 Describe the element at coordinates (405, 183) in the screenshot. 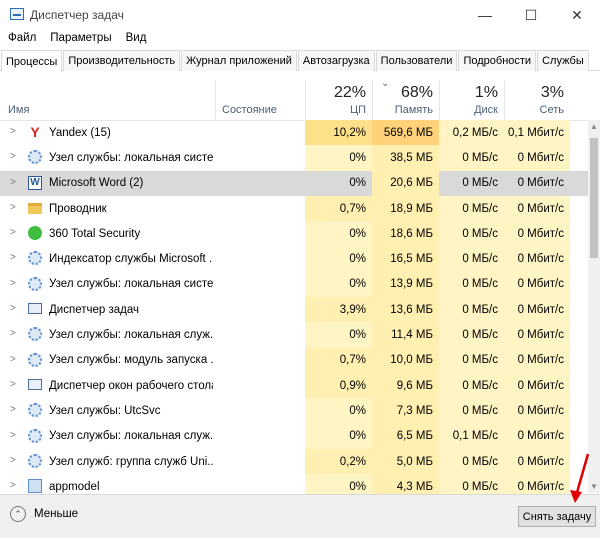

I see `process-memory: 20,6 МБ` at that location.